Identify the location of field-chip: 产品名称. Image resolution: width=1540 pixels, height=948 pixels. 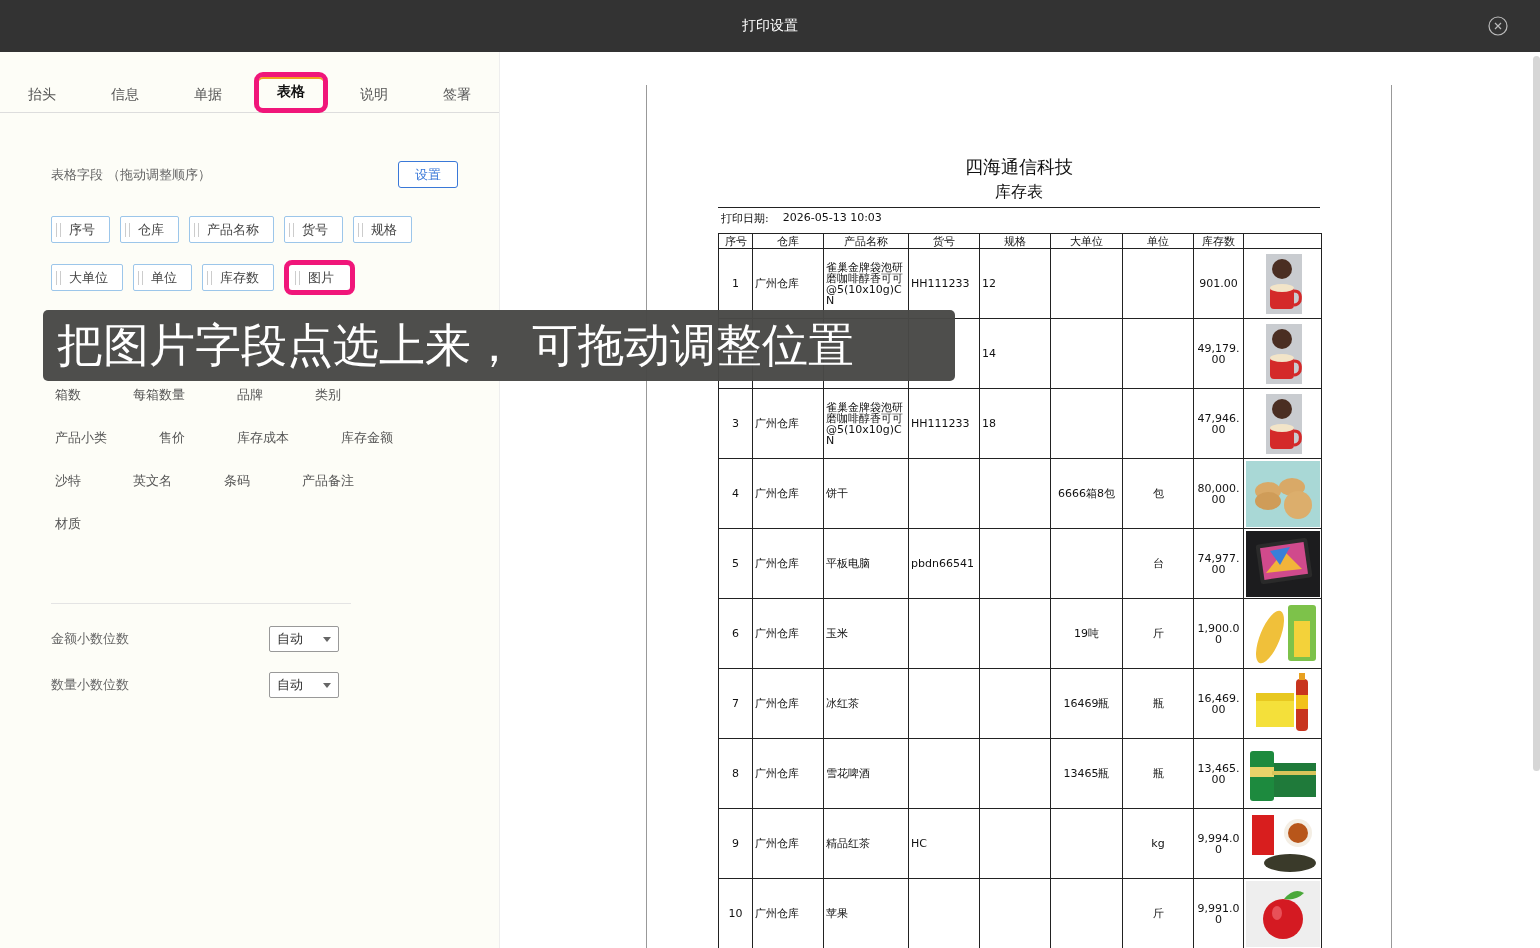
(231, 229).